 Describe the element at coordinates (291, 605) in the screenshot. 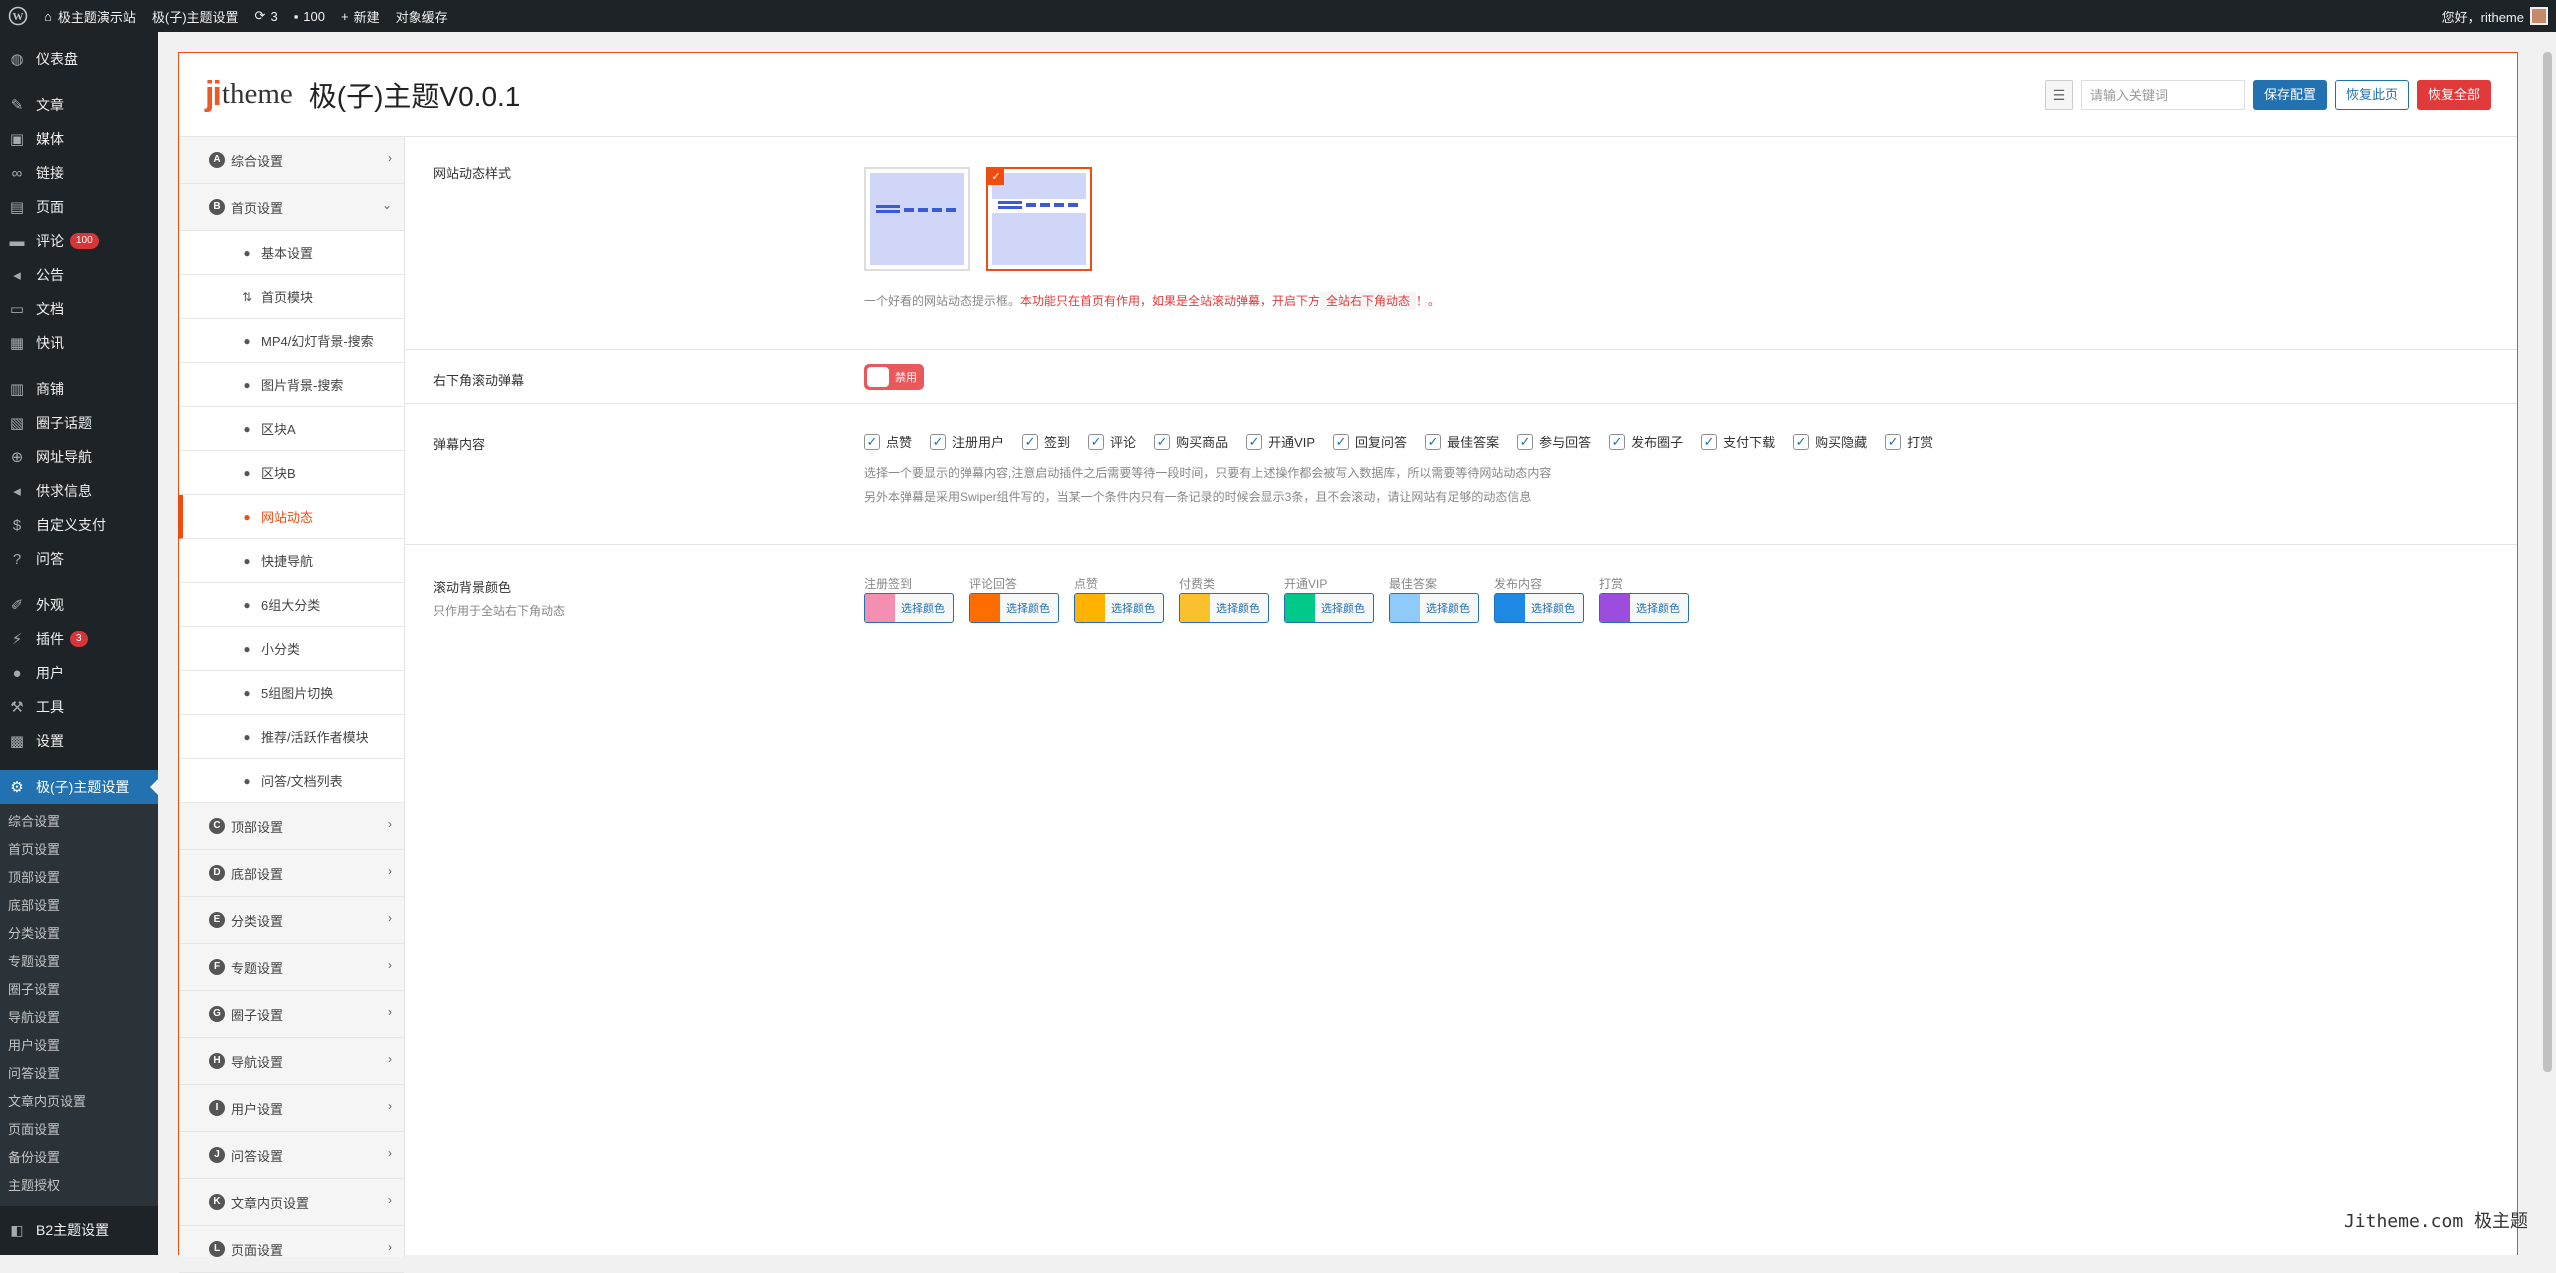

I see `nav-subitem: ●6组大分类` at that location.